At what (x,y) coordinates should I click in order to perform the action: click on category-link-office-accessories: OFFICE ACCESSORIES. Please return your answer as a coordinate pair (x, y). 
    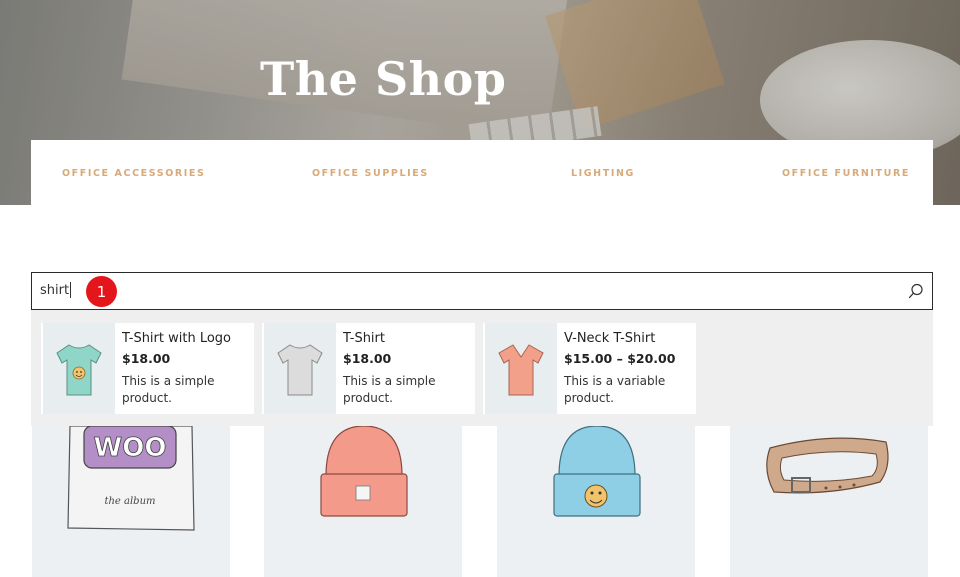
    Looking at the image, I should click on (133, 173).